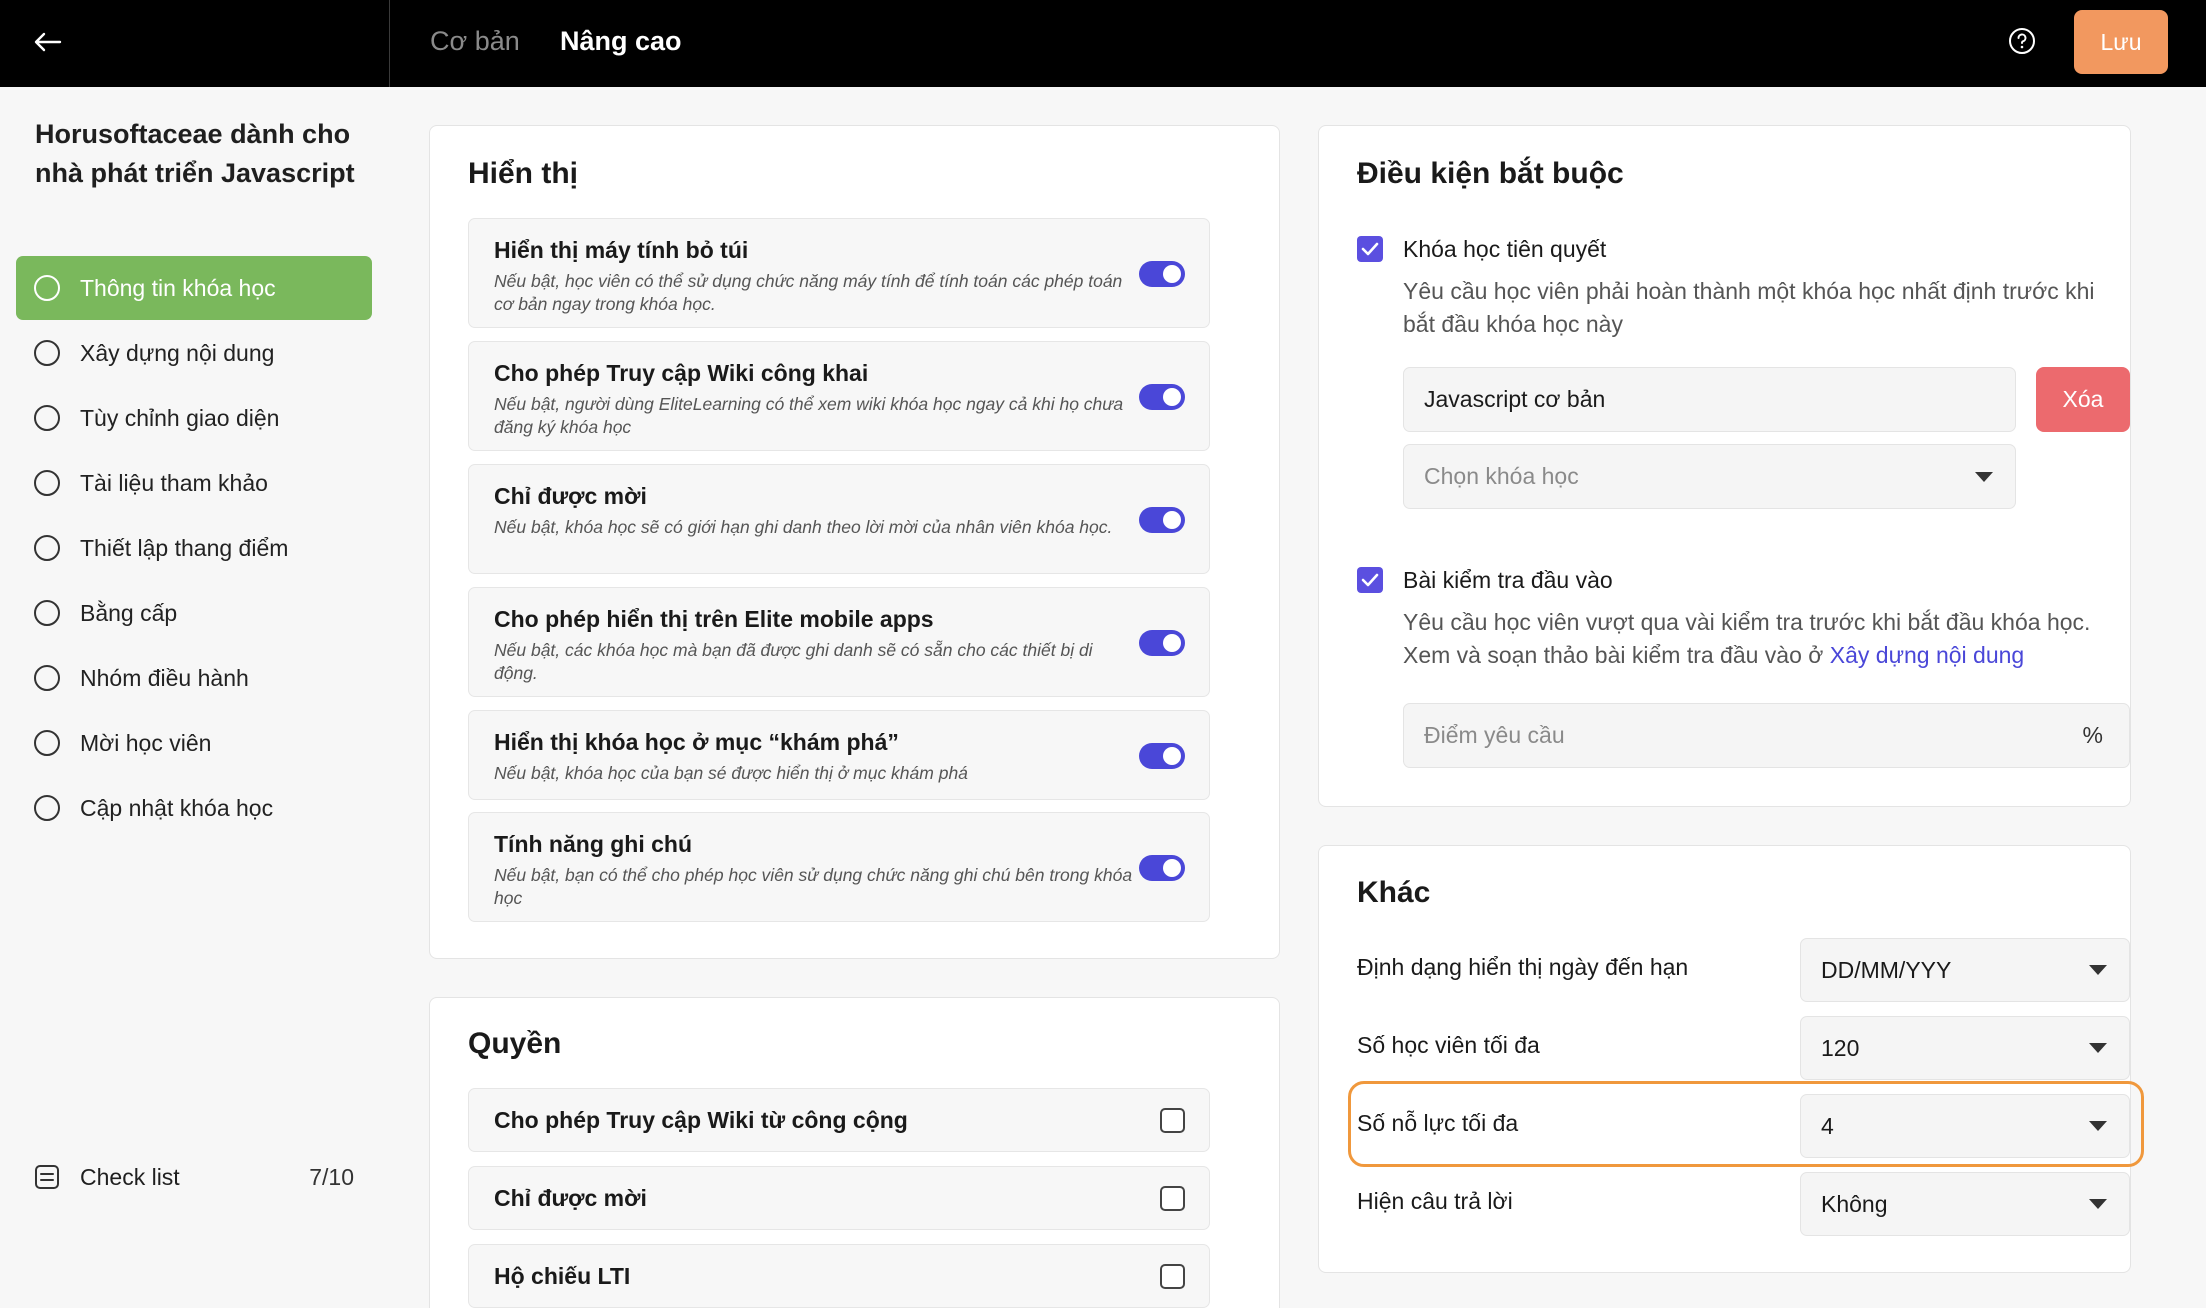  What do you see at coordinates (1490, 173) in the screenshot?
I see `conditions-card-title: Điều kiện bắt buộc` at bounding box center [1490, 173].